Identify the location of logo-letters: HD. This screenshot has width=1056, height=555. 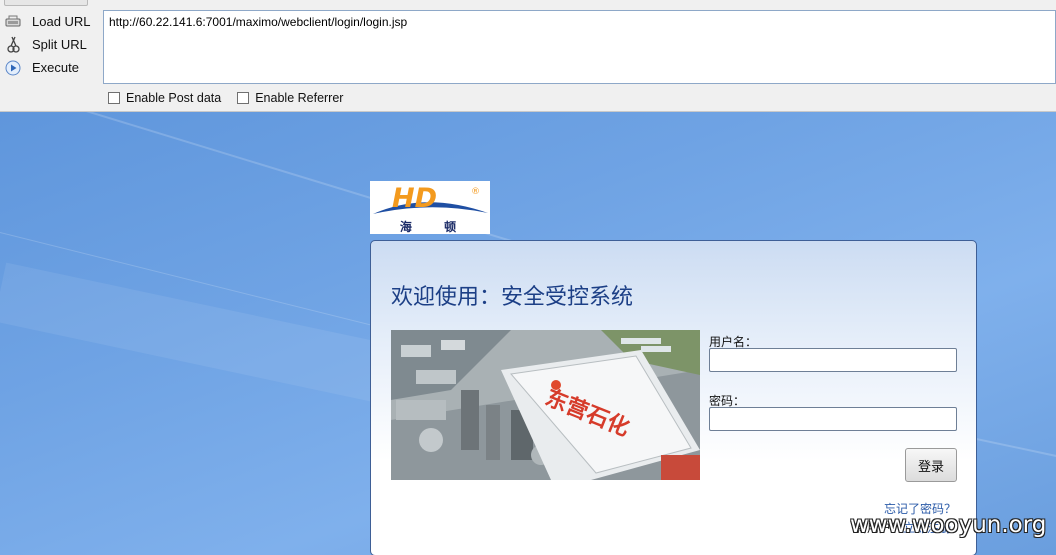
(414, 198).